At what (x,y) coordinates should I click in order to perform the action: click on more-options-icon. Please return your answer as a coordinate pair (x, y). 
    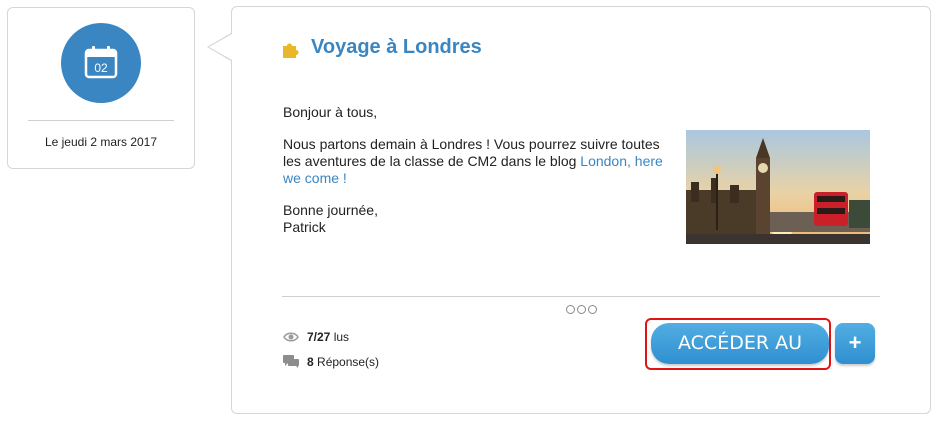
    Looking at the image, I should click on (582, 310).